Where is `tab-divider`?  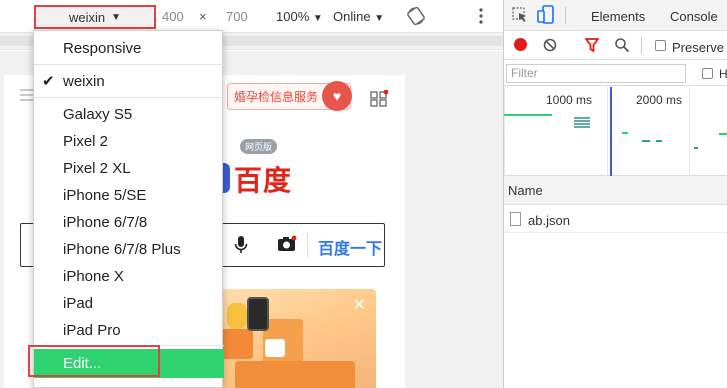
tab-divider is located at coordinates (565, 15).